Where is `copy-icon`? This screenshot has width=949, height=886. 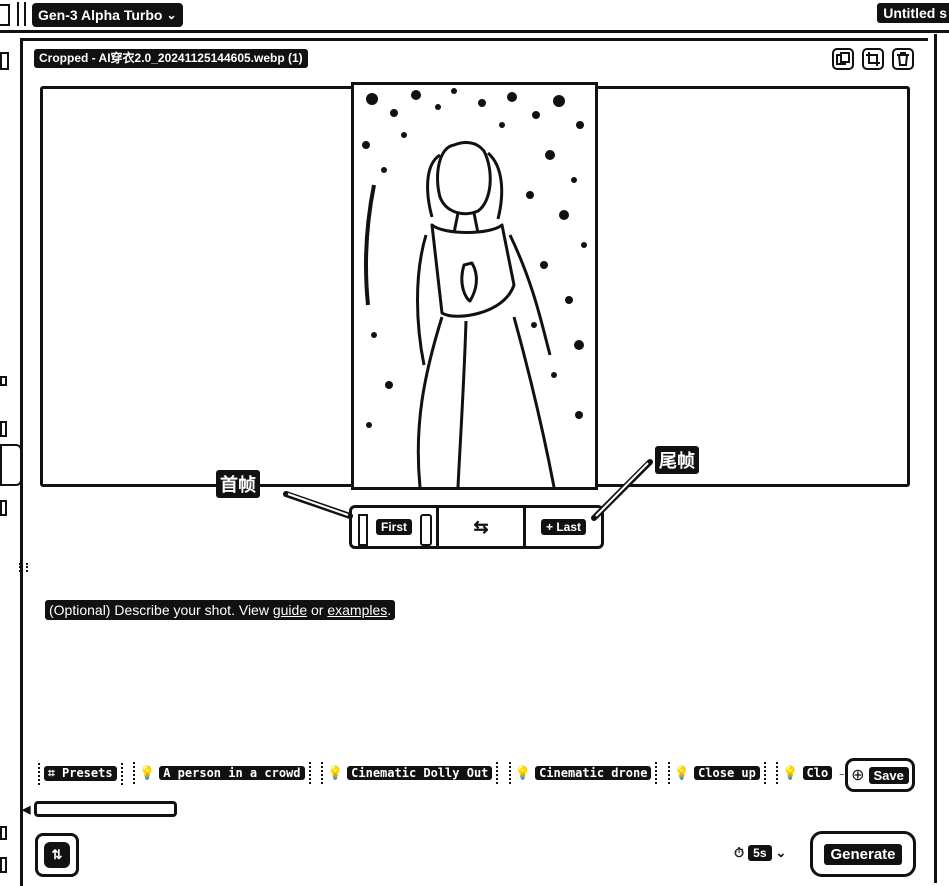
copy-icon is located at coordinates (843, 59).